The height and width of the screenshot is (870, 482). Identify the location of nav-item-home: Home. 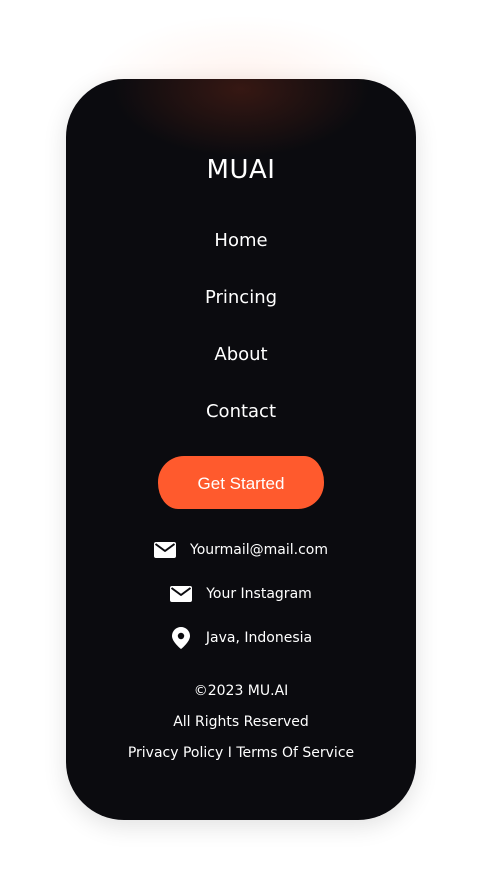
(241, 241).